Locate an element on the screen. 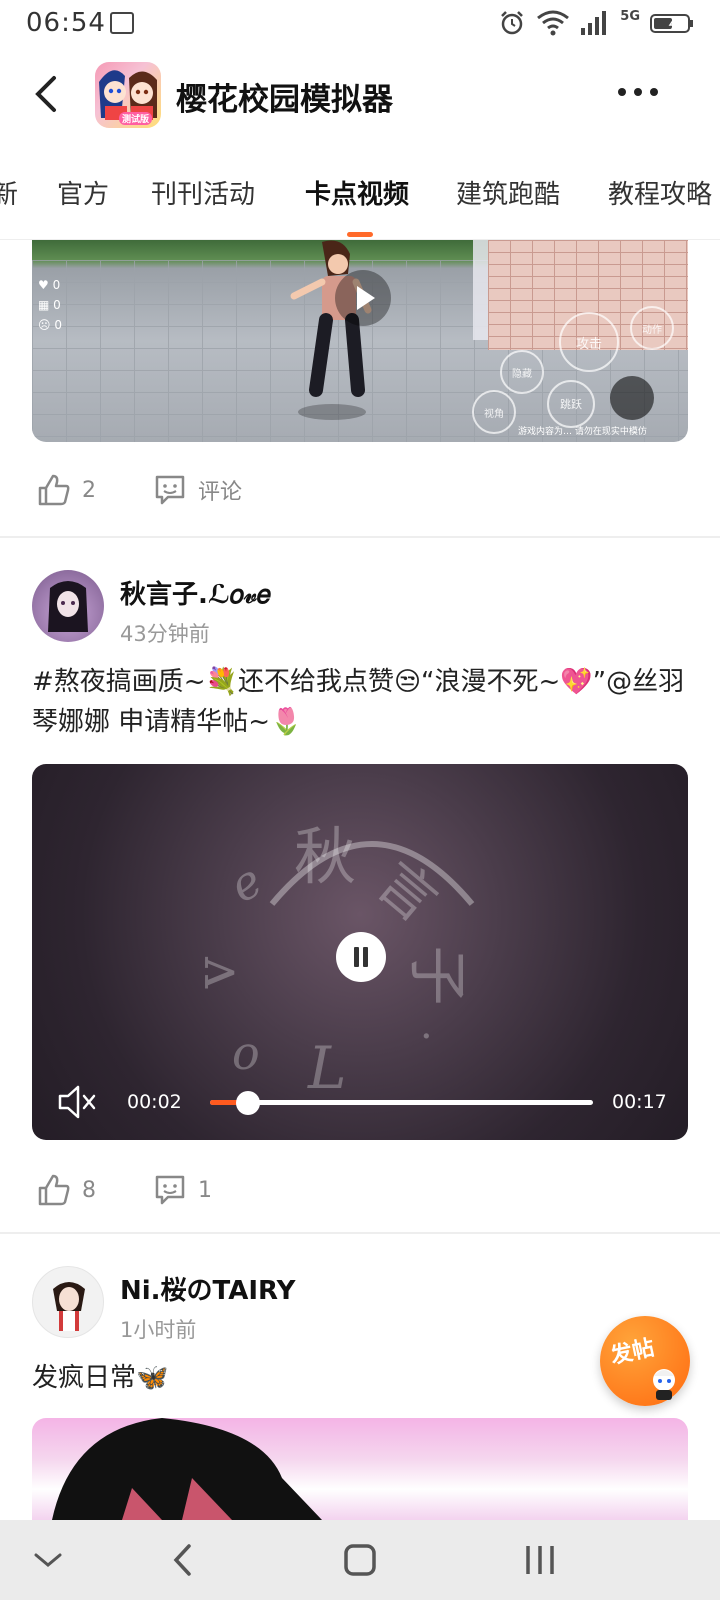 The image size is (720, 1600). post2-author-avatar is located at coordinates (68, 606).